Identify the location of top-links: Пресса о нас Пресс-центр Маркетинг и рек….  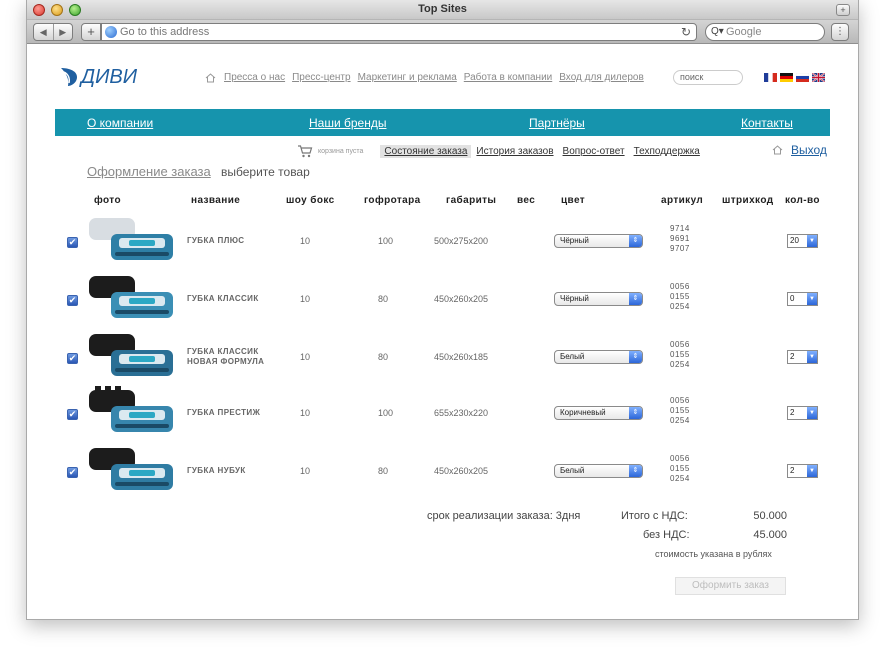
(428, 77).